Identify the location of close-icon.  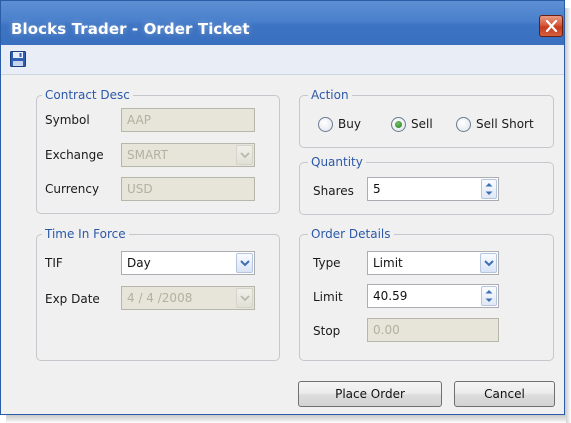
(551, 26).